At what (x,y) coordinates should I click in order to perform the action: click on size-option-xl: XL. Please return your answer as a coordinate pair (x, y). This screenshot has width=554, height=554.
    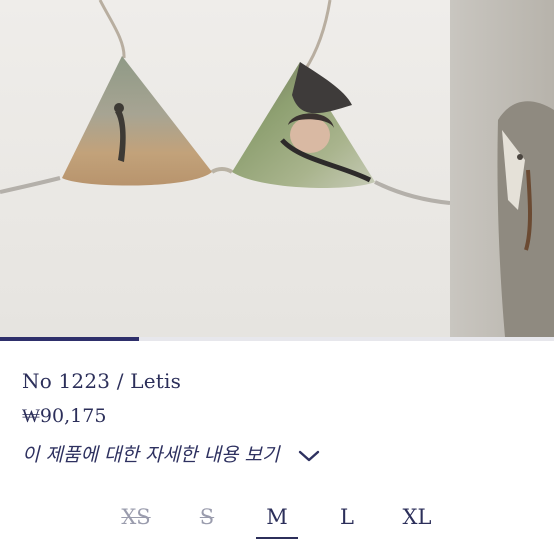
    Looking at the image, I should click on (417, 517).